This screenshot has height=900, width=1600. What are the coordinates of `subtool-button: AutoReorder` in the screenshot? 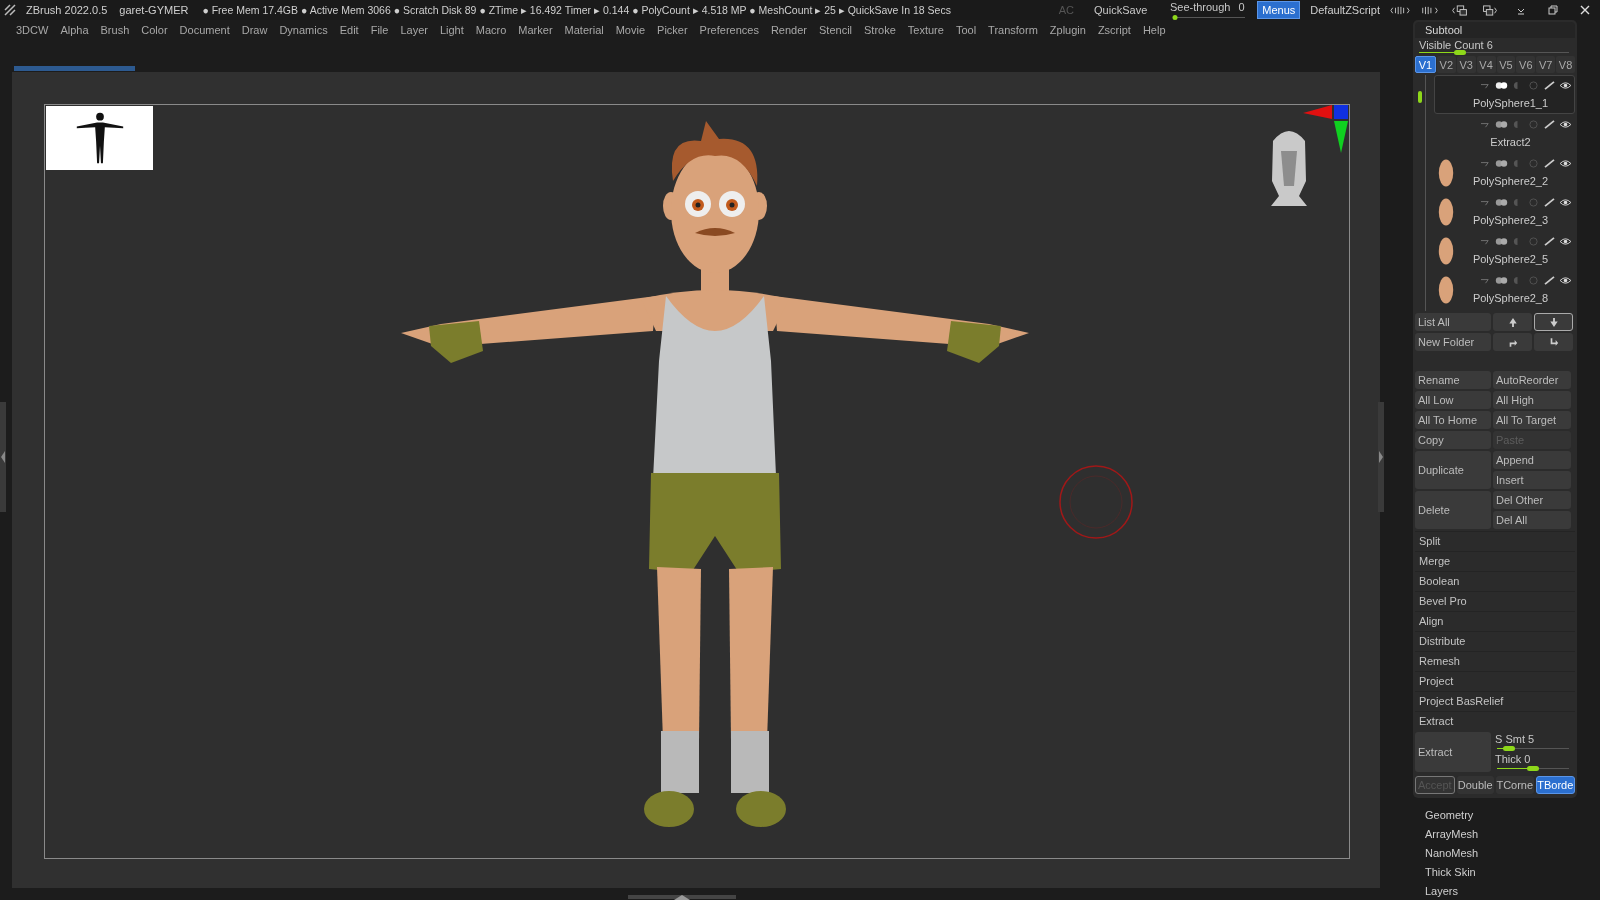 It's located at (1532, 380).